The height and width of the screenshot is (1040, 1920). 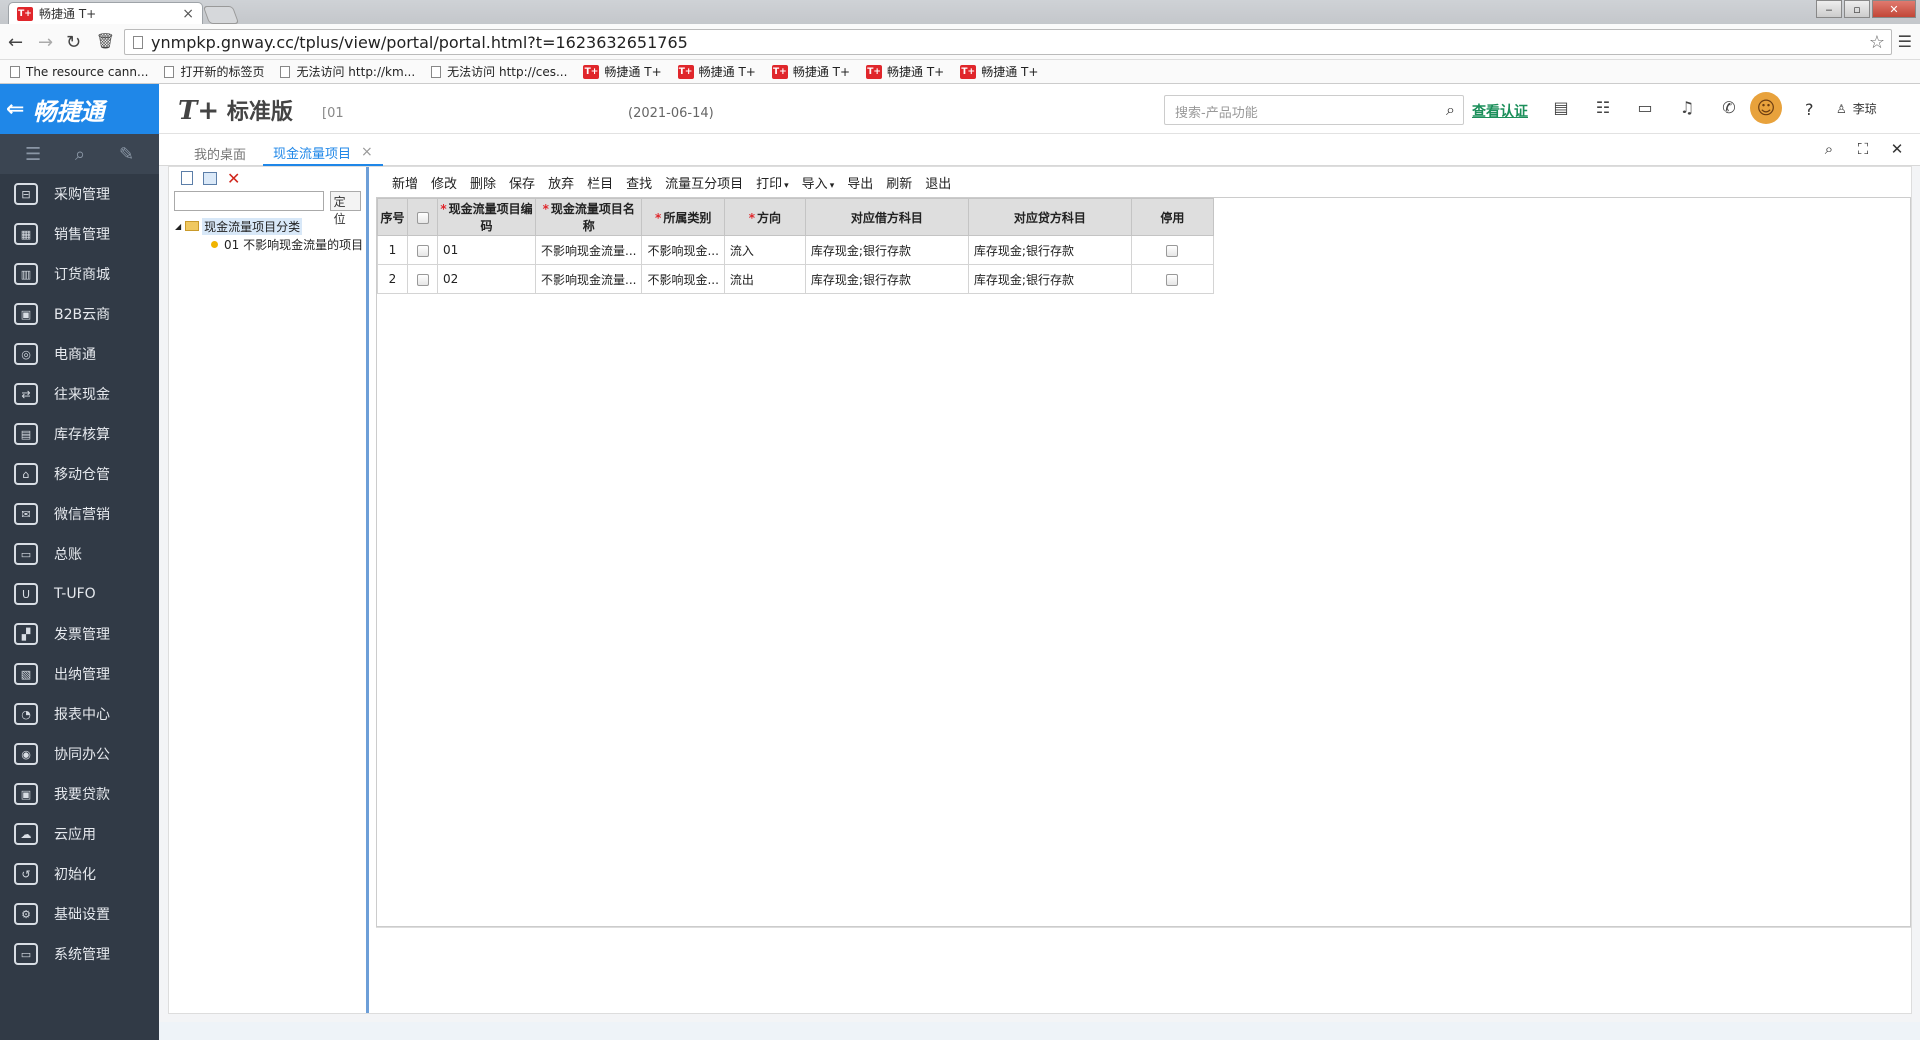 What do you see at coordinates (1500, 111) in the screenshot?
I see `verify-link: 查看认证` at bounding box center [1500, 111].